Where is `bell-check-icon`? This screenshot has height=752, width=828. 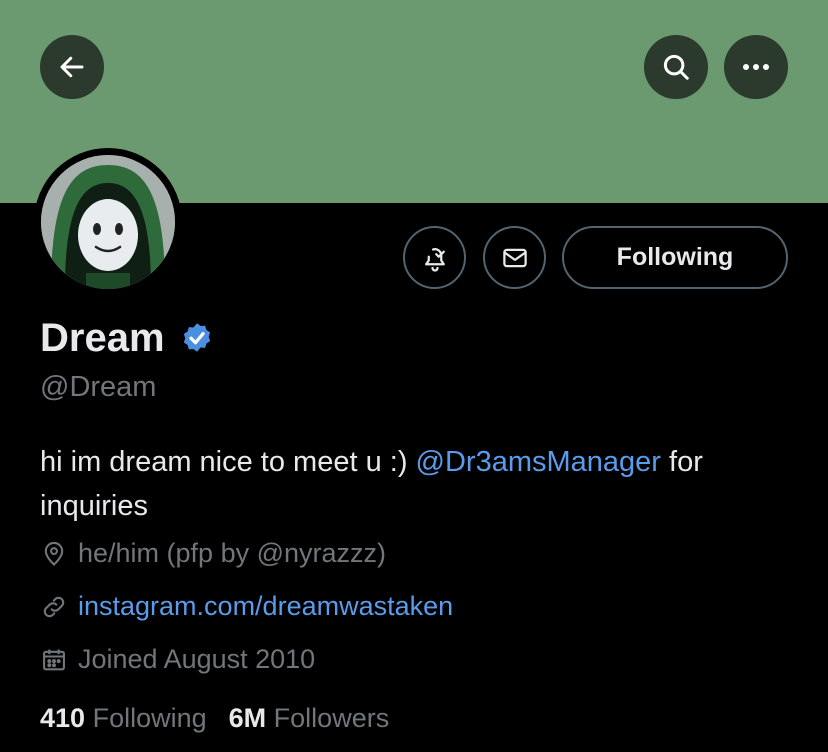 bell-check-icon is located at coordinates (434, 259).